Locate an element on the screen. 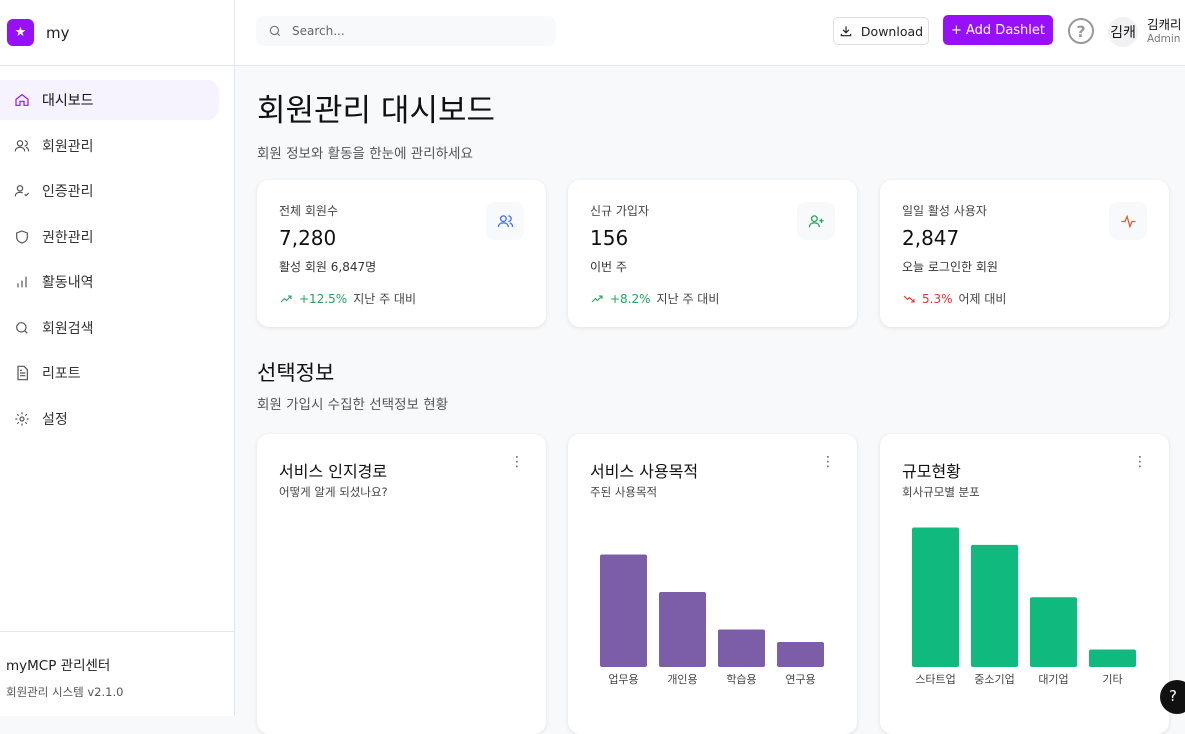 The width and height of the screenshot is (1185, 734). user-plus-icon is located at coordinates (816, 220).